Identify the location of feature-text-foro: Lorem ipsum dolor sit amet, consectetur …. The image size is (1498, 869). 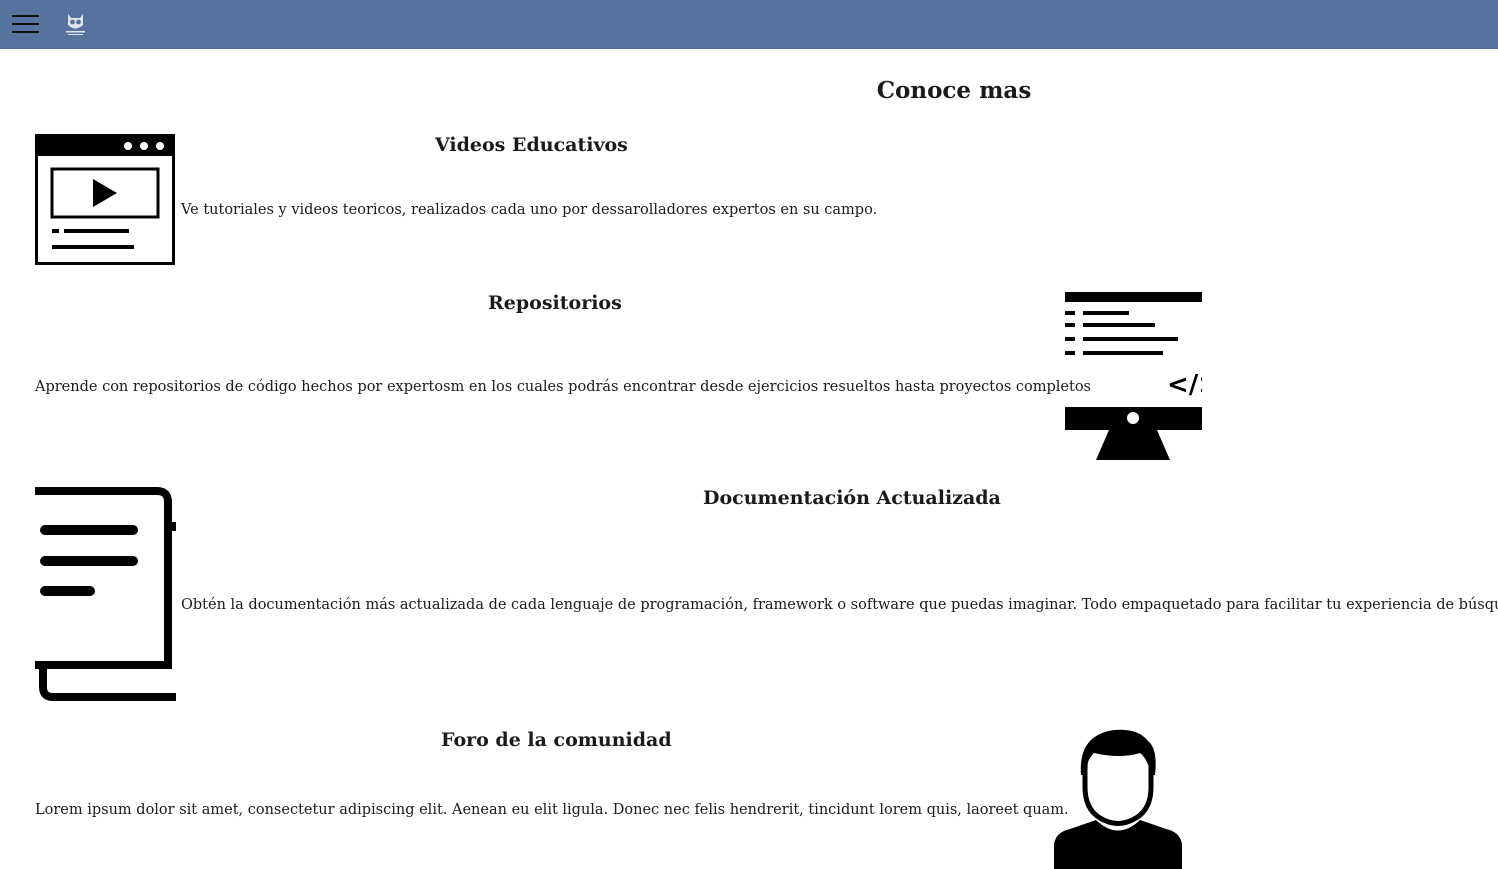
(552, 810).